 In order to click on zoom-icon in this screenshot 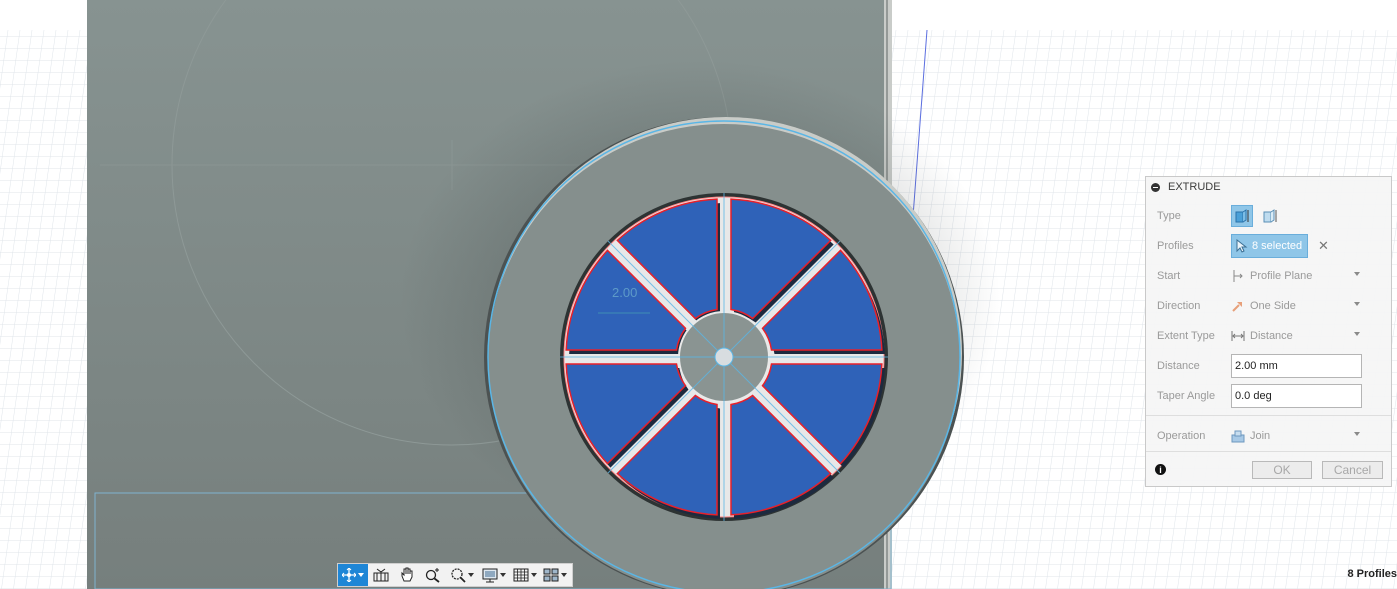, I will do `click(432, 575)`.